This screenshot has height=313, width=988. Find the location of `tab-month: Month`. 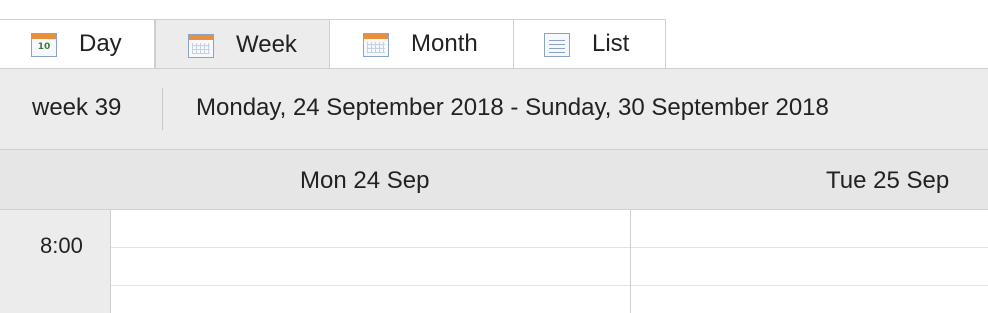

tab-month: Month is located at coordinates (421, 43).